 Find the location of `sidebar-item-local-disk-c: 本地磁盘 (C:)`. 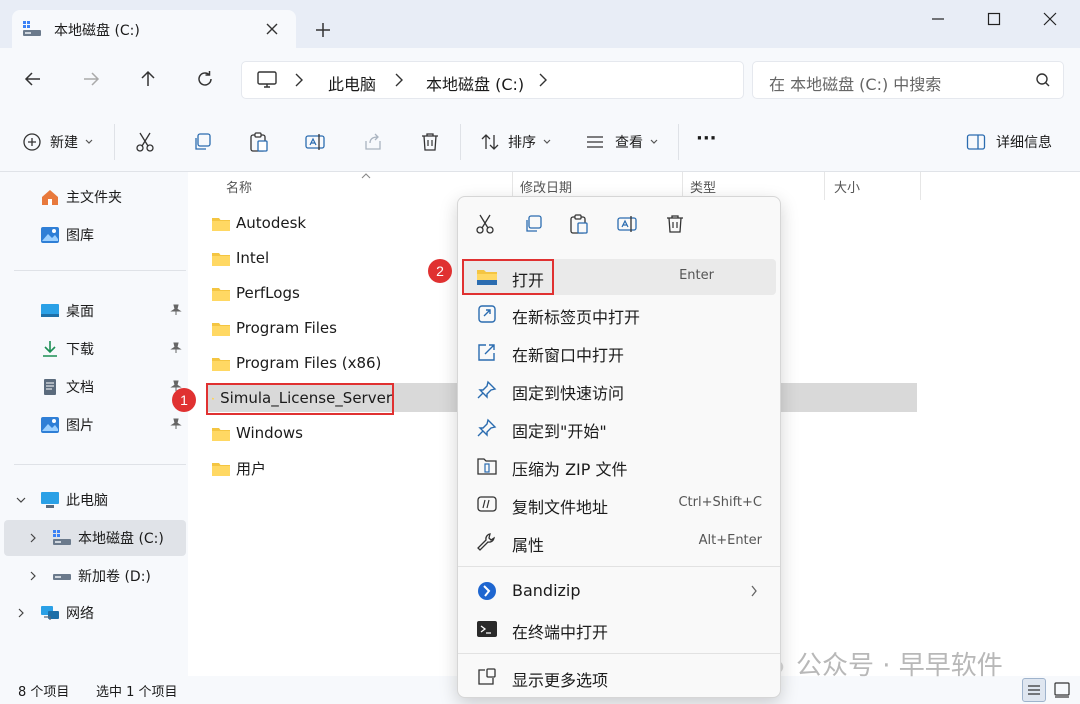

sidebar-item-local-disk-c: 本地磁盘 (C:) is located at coordinates (95, 538).